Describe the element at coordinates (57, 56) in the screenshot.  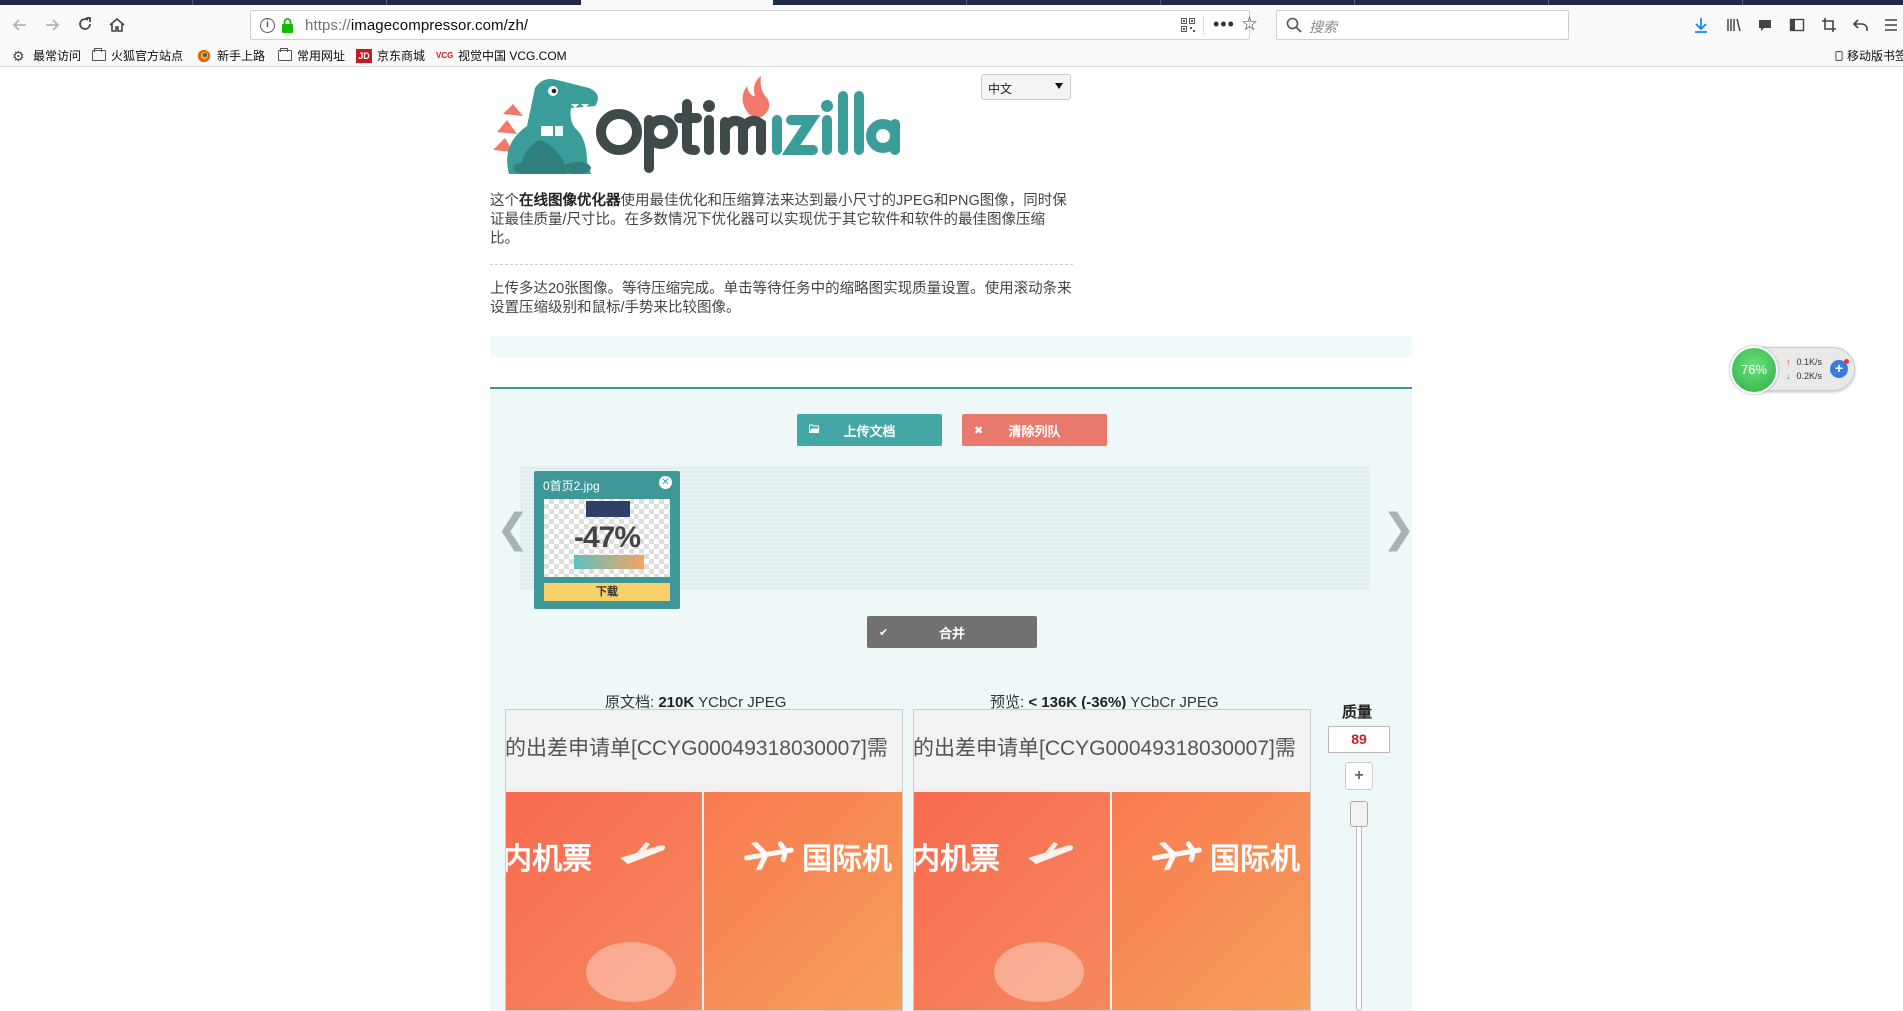
I see `bookmark-label: 最常访问` at that location.